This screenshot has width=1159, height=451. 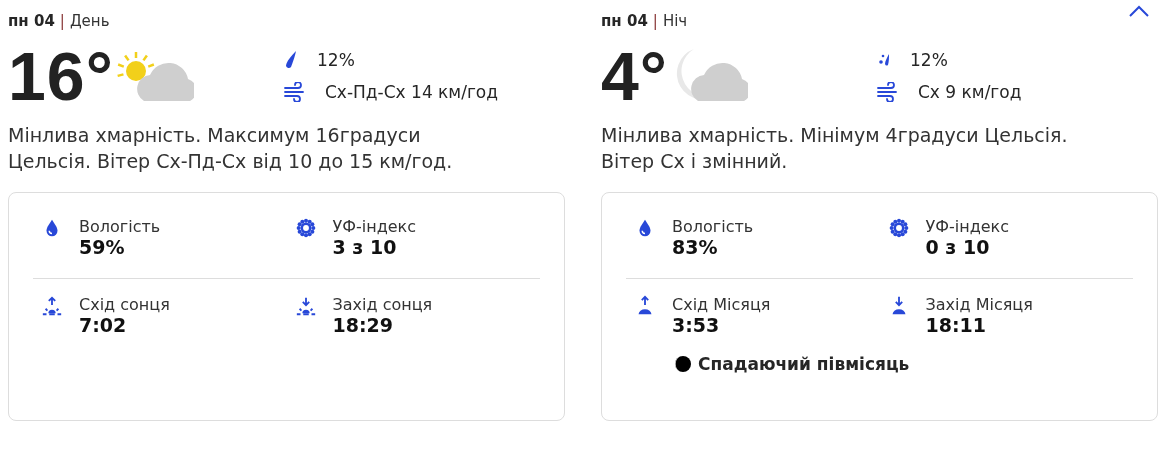 I want to click on moon-phase-text: Спадаючий півмісяць, so click(x=804, y=364).